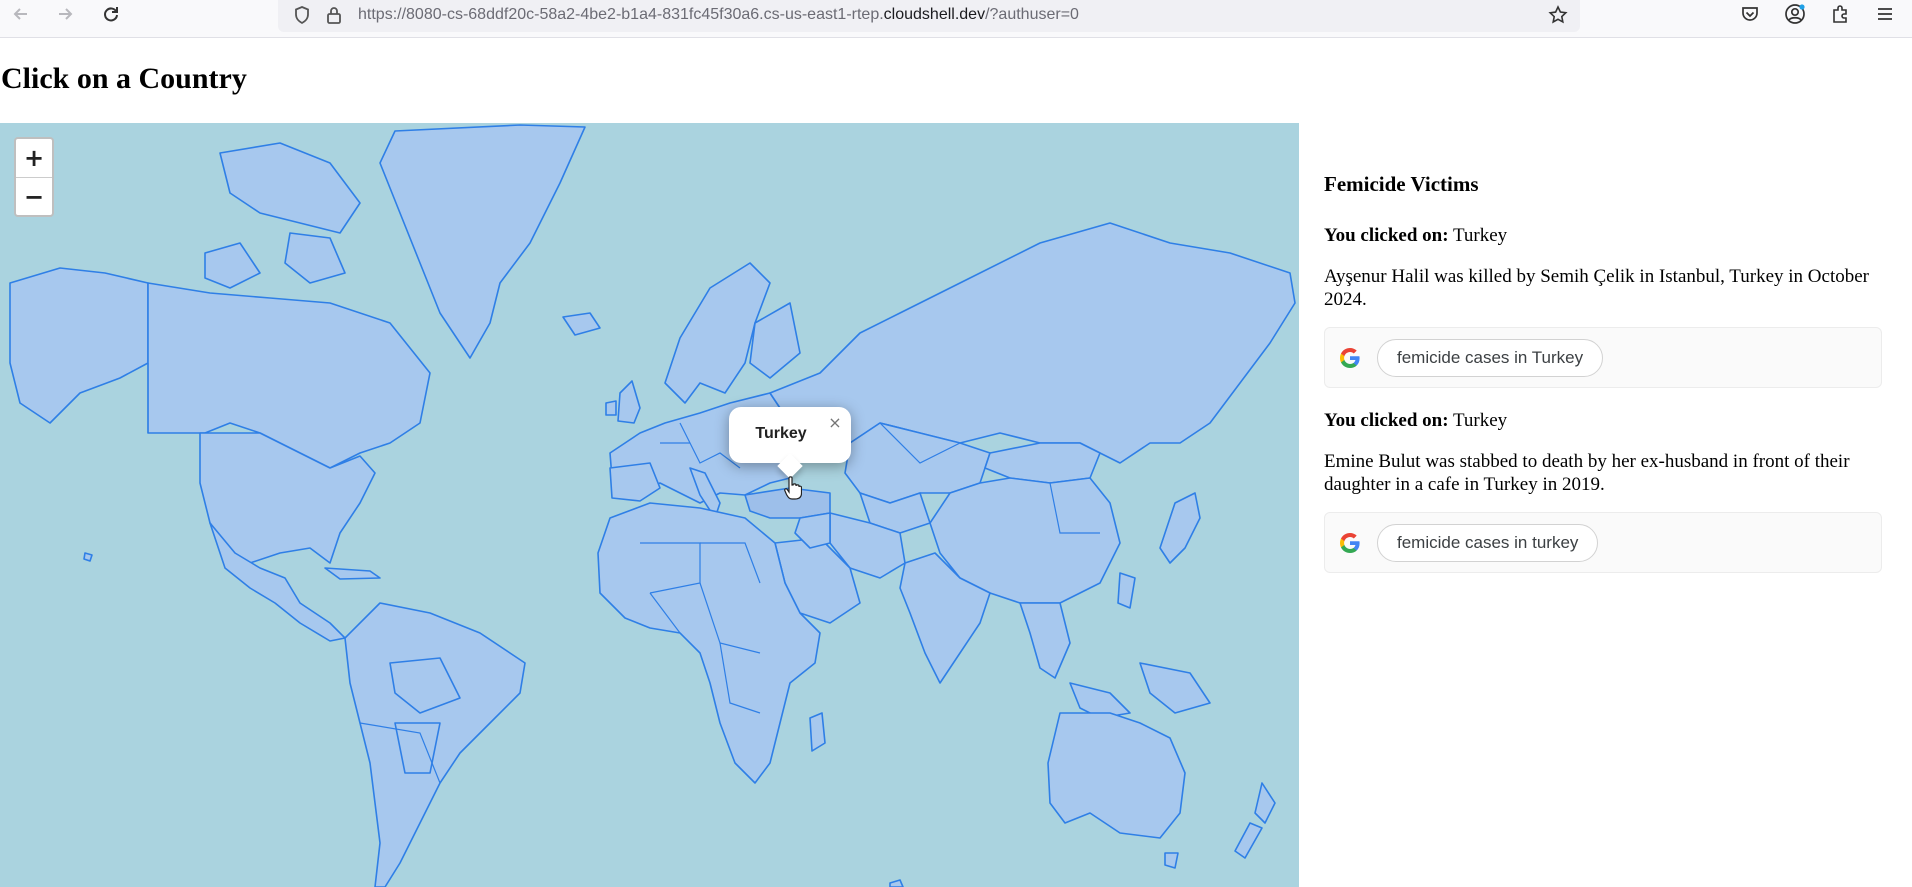 The height and width of the screenshot is (887, 1912). Describe the element at coordinates (1116, 775) in the screenshot. I see `country-australia` at that location.